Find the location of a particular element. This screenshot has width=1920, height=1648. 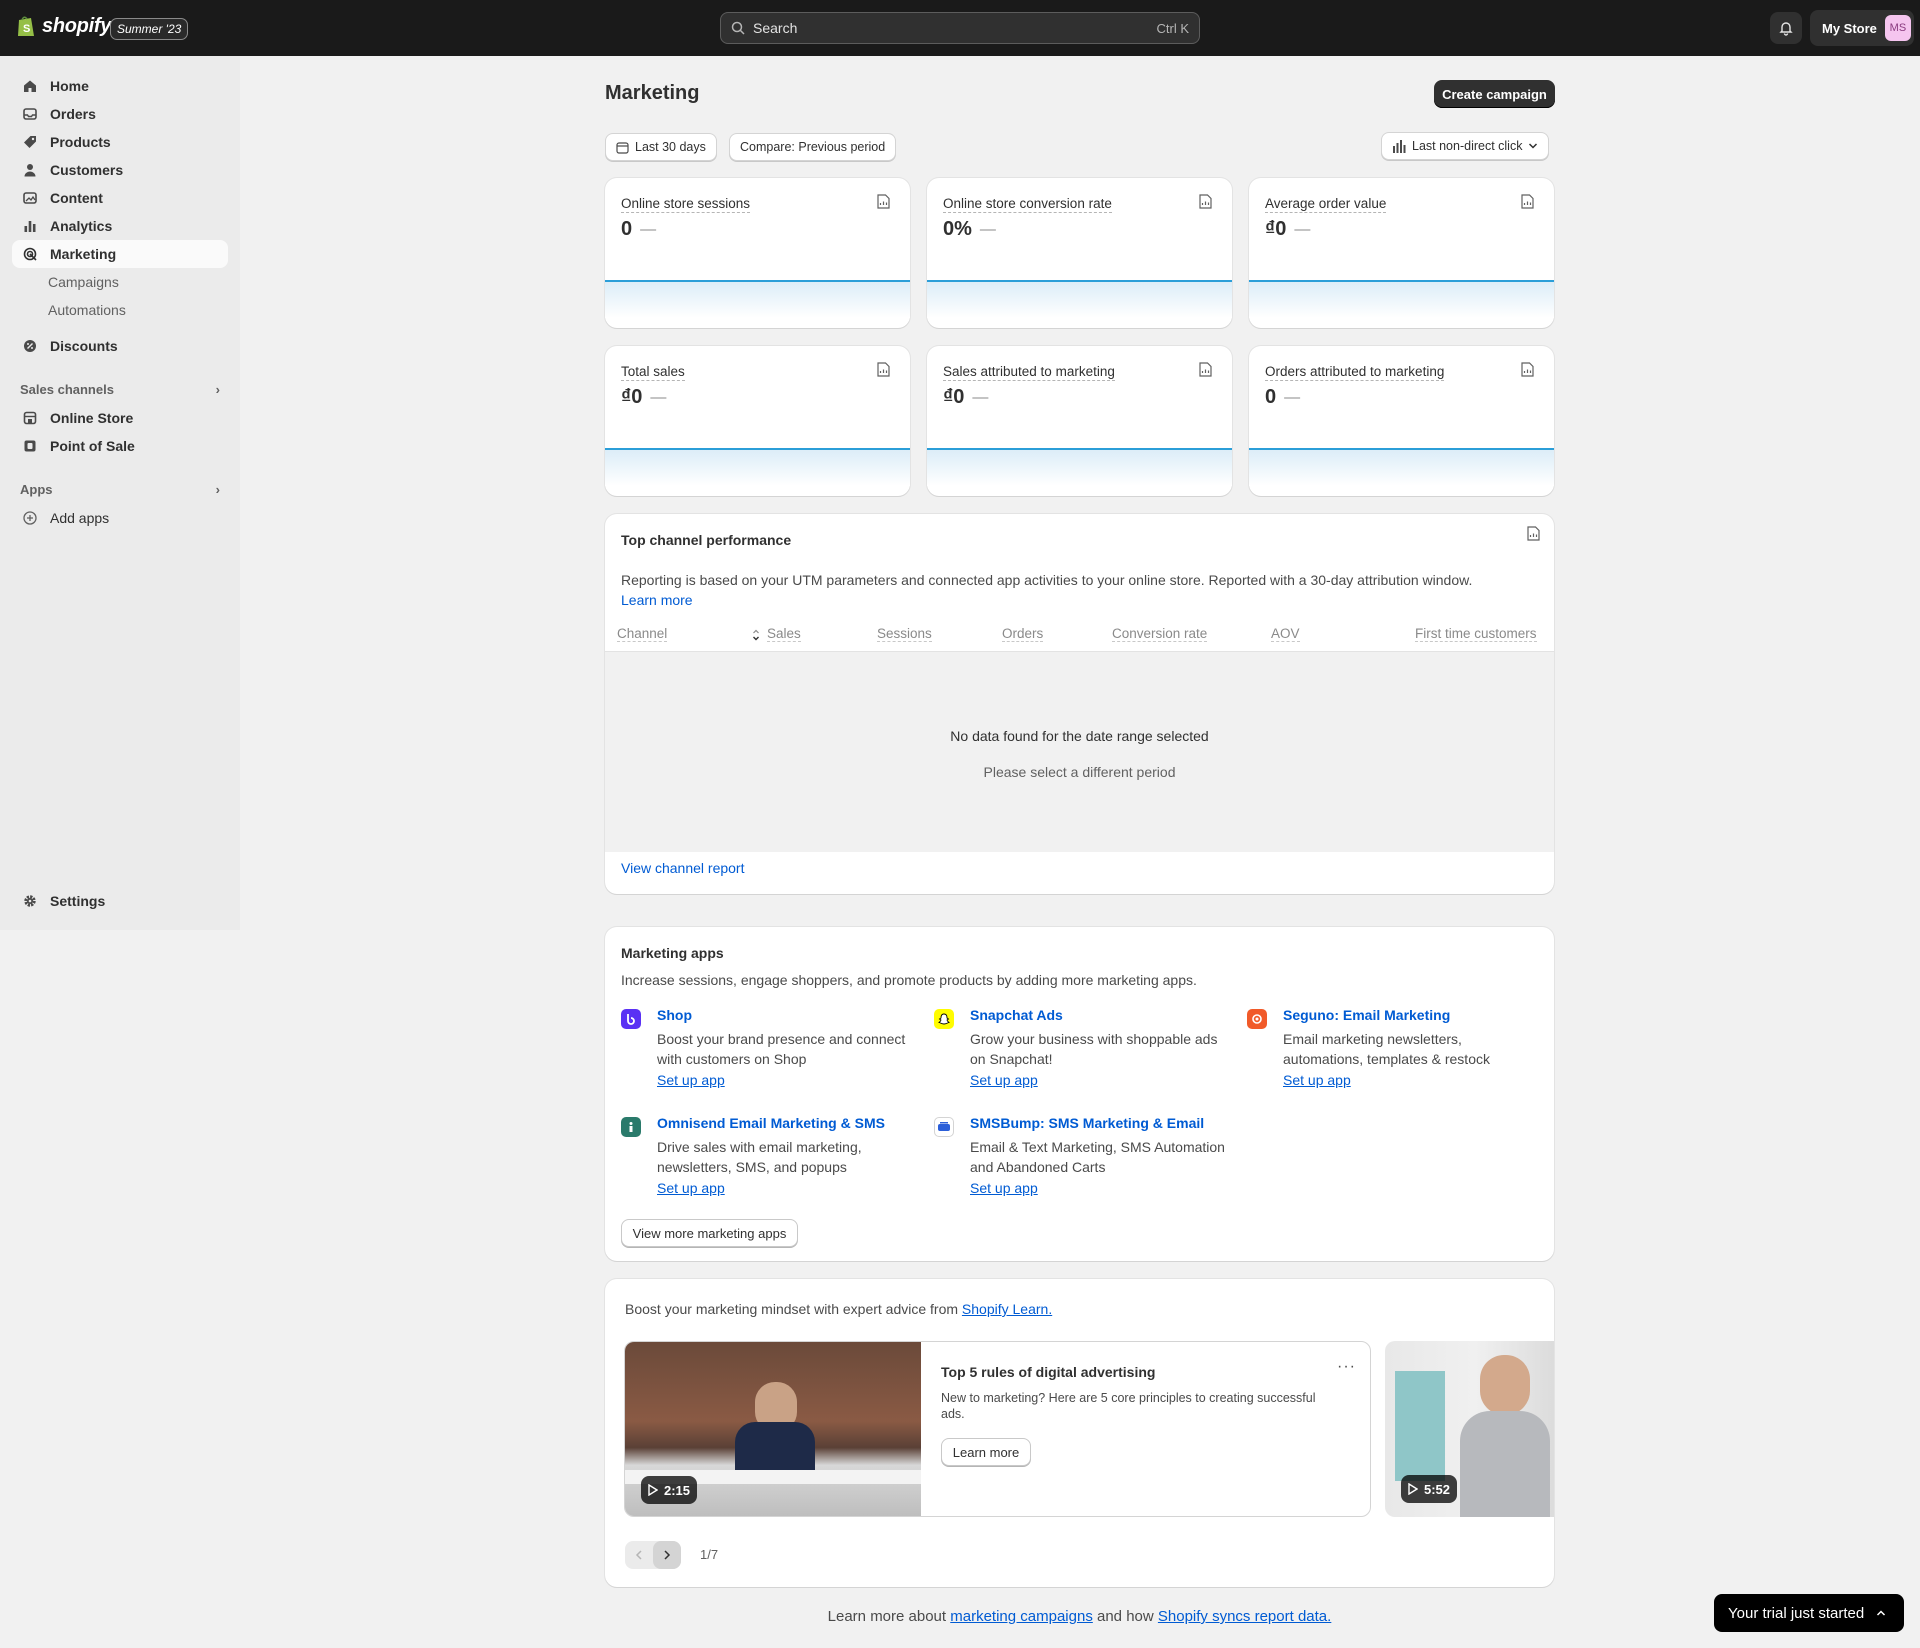

learn-more-button: Learn more is located at coordinates (986, 1452).